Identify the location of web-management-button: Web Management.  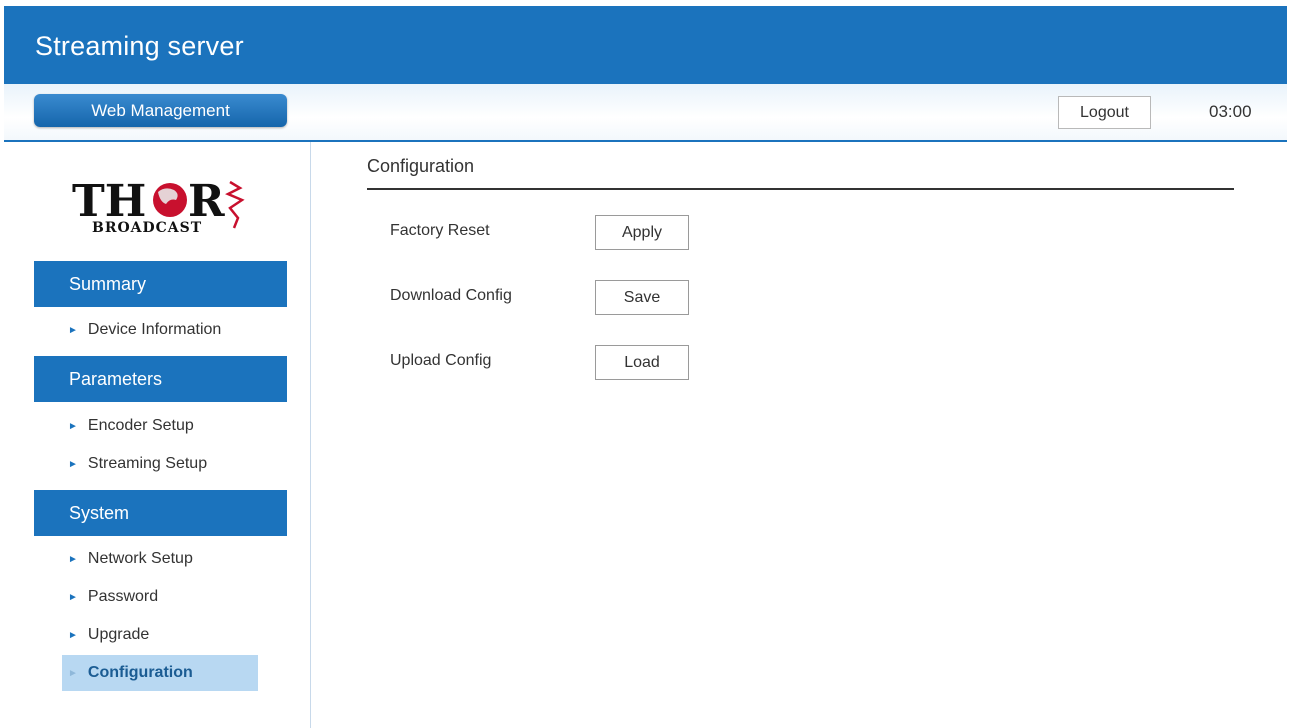
(160, 110).